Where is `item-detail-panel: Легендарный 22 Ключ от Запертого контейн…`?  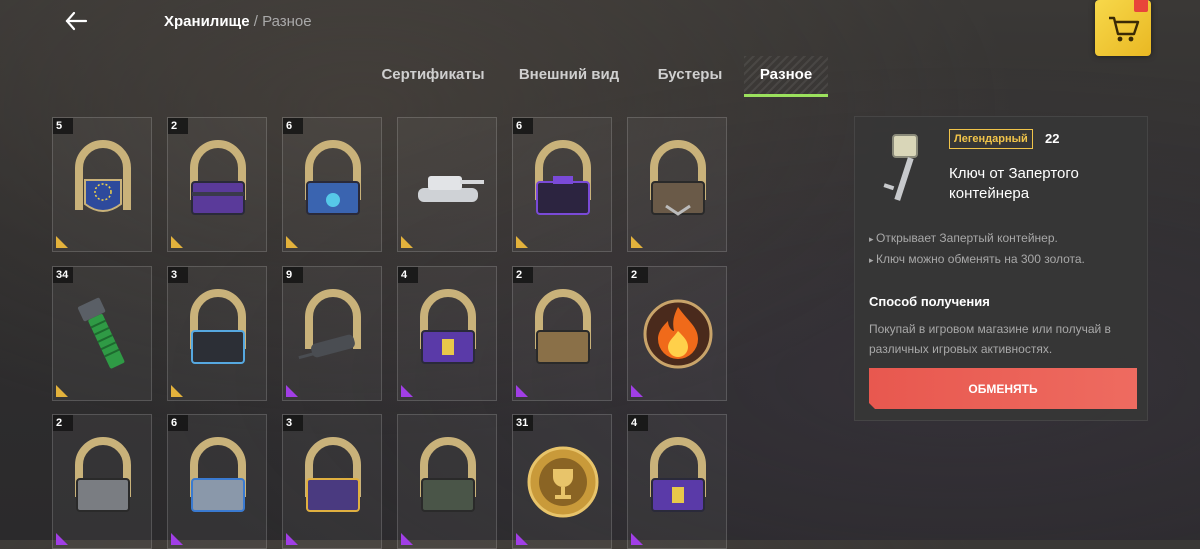
item-detail-panel: Легендарный 22 Ключ от Запертого контейн… is located at coordinates (1001, 268).